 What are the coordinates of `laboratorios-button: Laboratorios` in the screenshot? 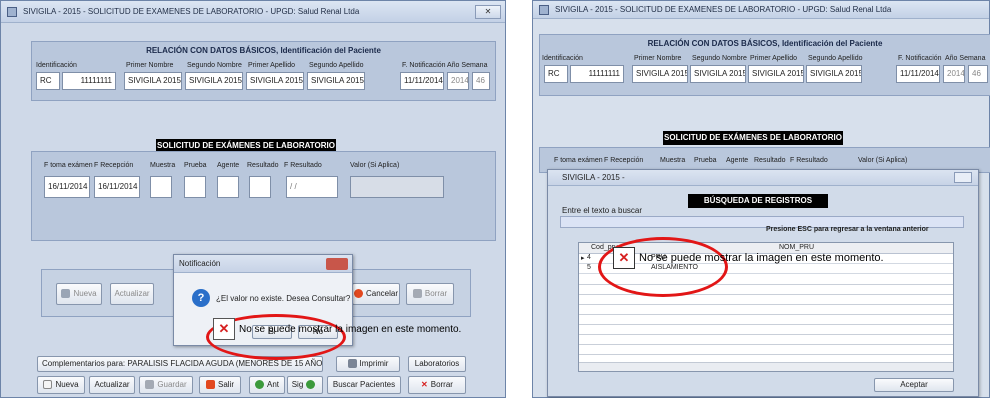 It's located at (437, 364).